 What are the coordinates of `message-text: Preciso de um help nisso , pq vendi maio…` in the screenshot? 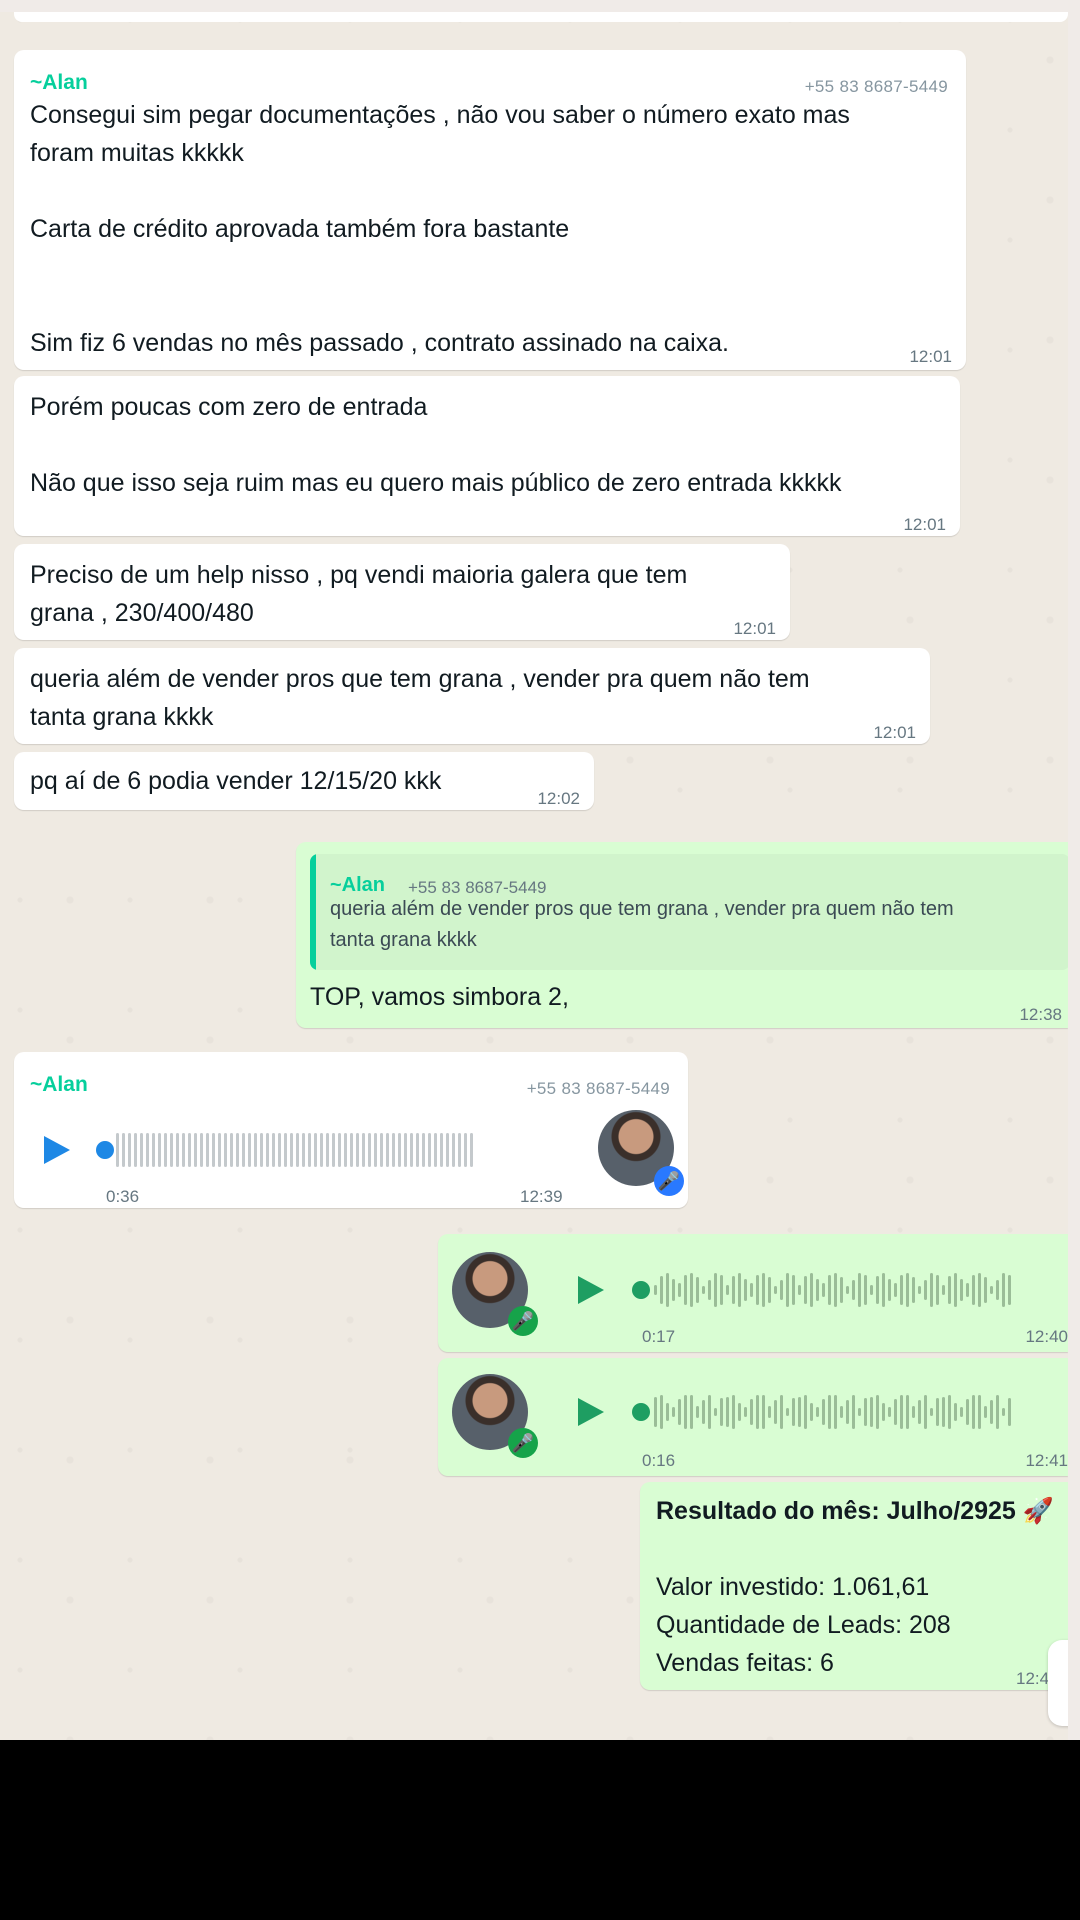 It's located at (359, 594).